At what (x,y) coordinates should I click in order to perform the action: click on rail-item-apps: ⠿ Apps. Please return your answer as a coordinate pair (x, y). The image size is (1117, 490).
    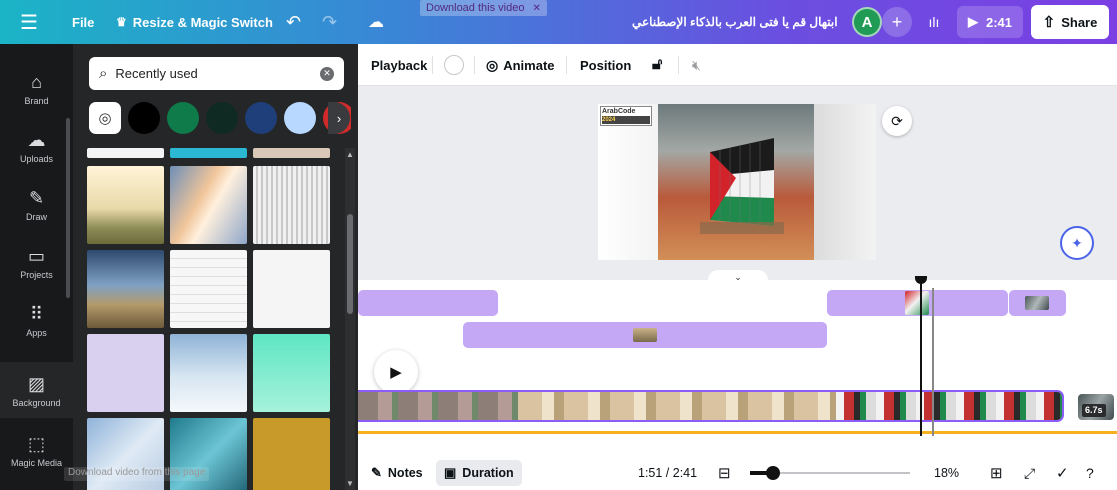
    Looking at the image, I should click on (36, 321).